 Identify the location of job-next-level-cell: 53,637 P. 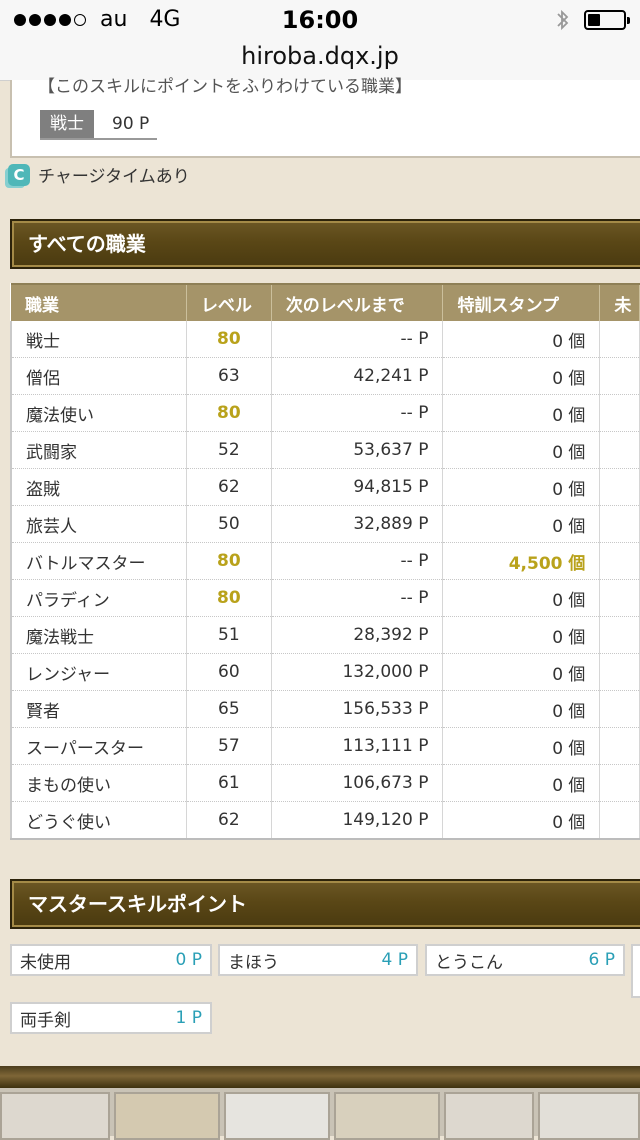
(357, 450).